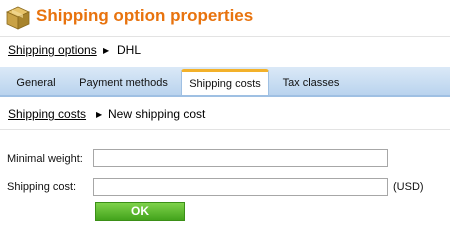  Describe the element at coordinates (311, 83) in the screenshot. I see `tab-tax-classes: Tax classes` at that location.